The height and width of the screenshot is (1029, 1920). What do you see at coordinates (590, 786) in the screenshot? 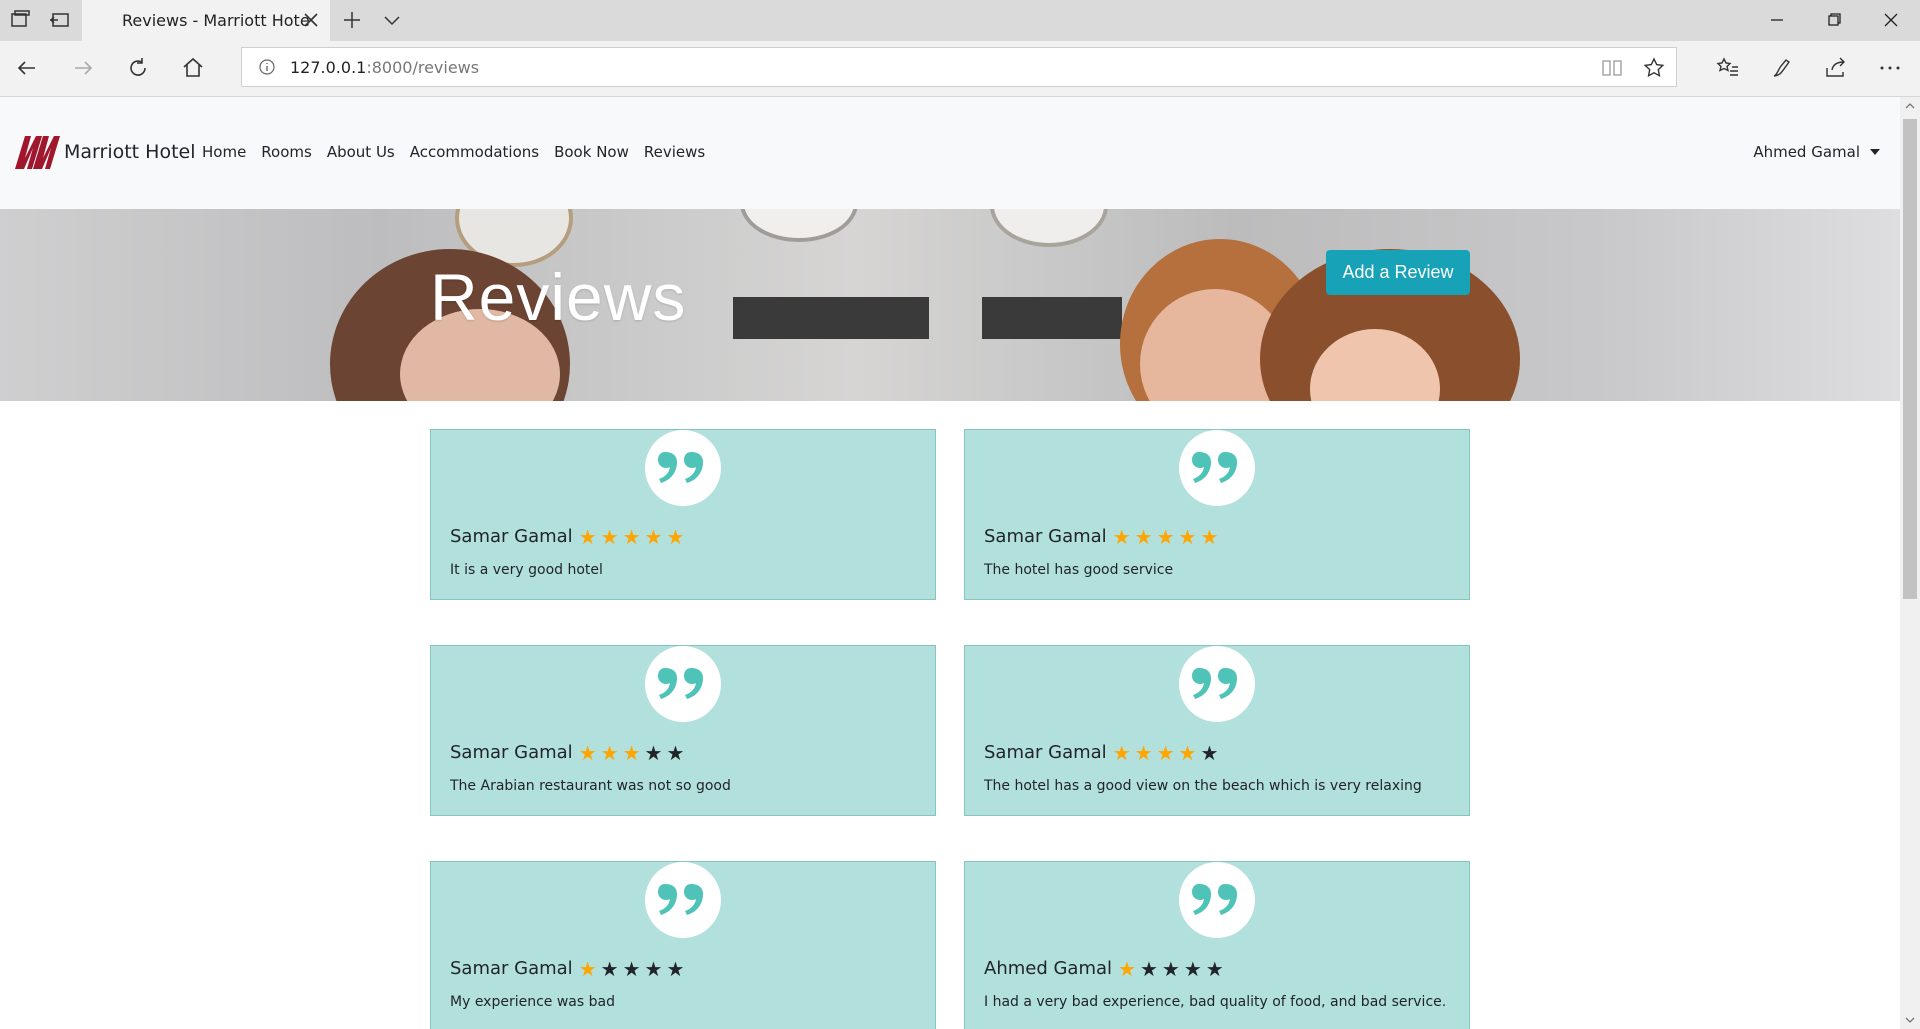
I see `review-text: The Arabian restaurant was not so good` at bounding box center [590, 786].